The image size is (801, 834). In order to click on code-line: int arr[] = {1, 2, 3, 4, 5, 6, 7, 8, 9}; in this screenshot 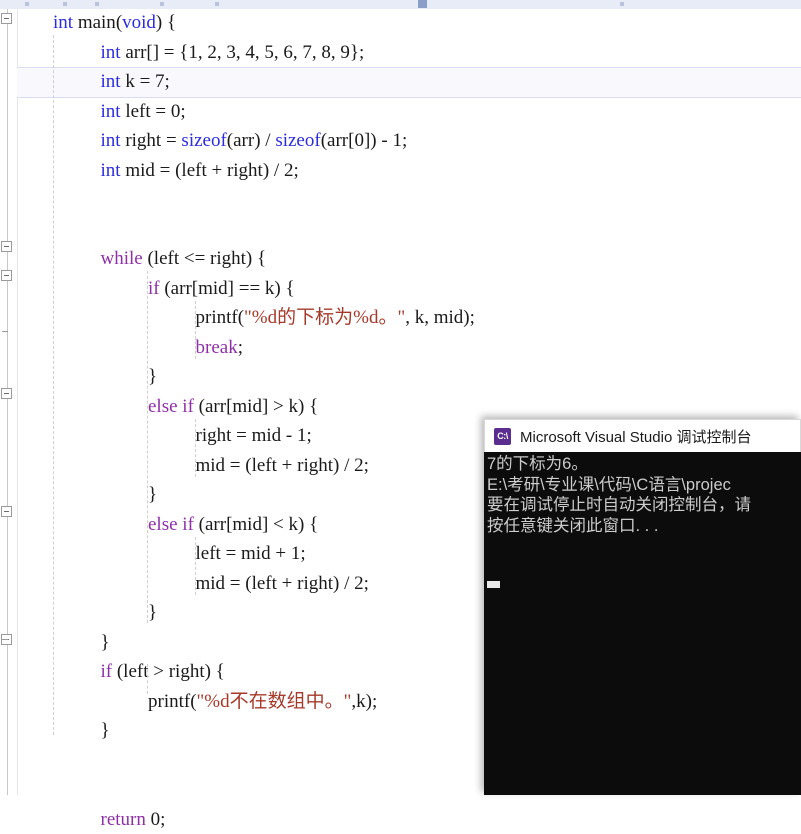, I will do `click(409, 53)`.